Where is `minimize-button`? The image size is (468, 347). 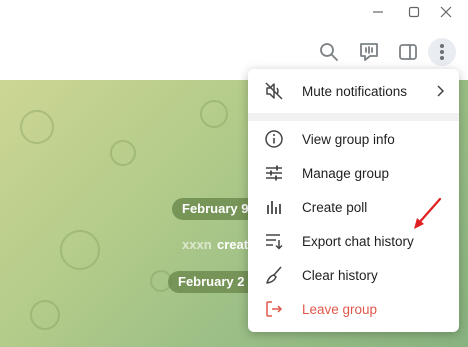
minimize-button is located at coordinates (378, 12).